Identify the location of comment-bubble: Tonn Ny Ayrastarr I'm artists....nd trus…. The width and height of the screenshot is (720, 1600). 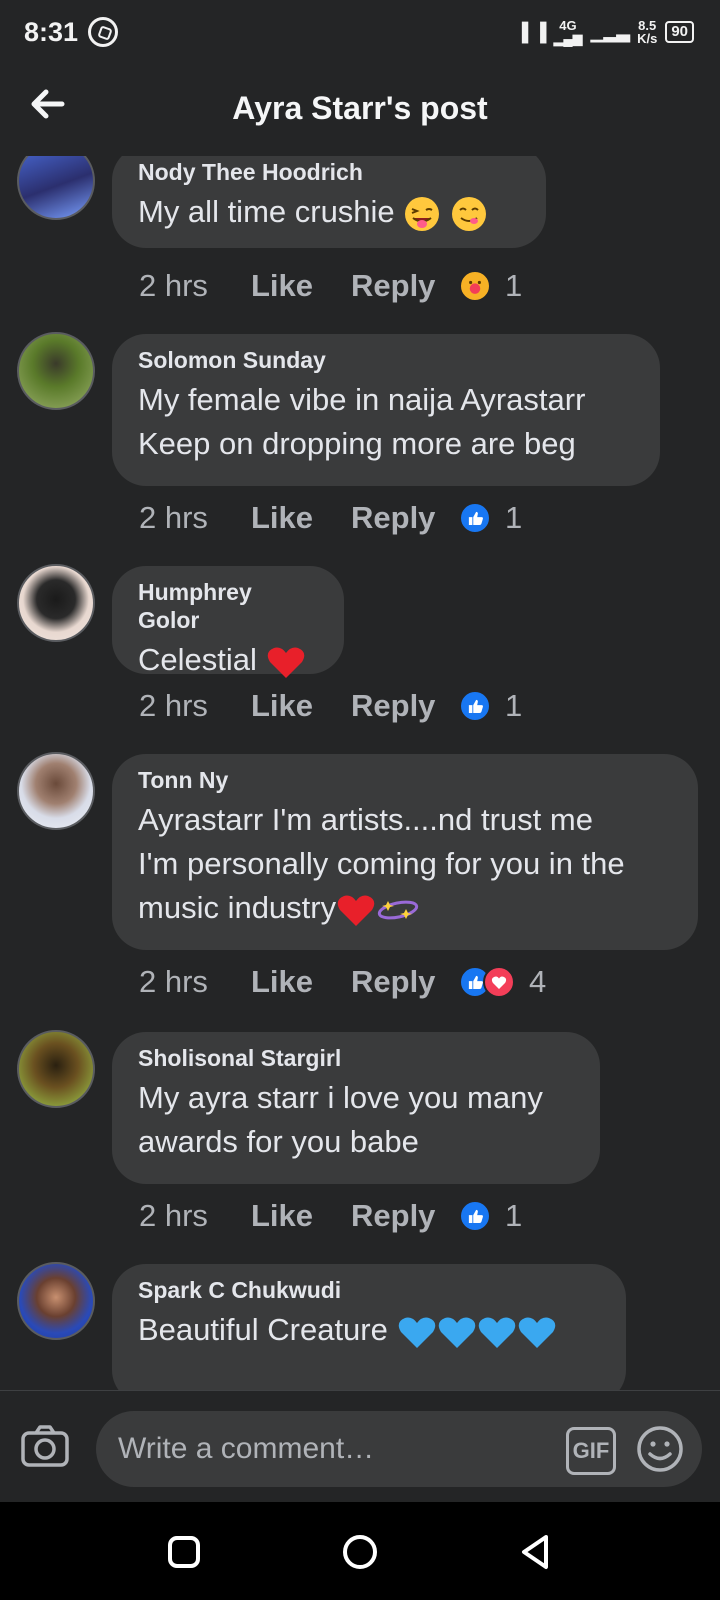
(405, 852).